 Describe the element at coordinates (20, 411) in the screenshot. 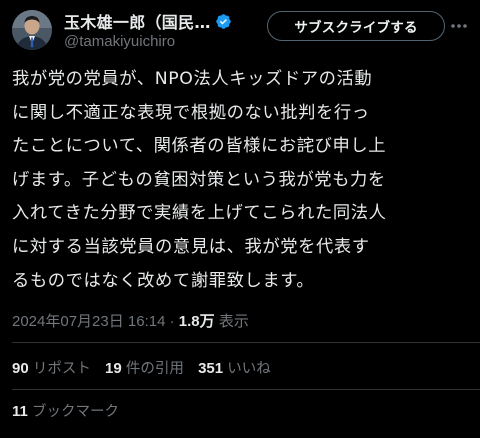

I see `bookmarks-count: 11` at that location.